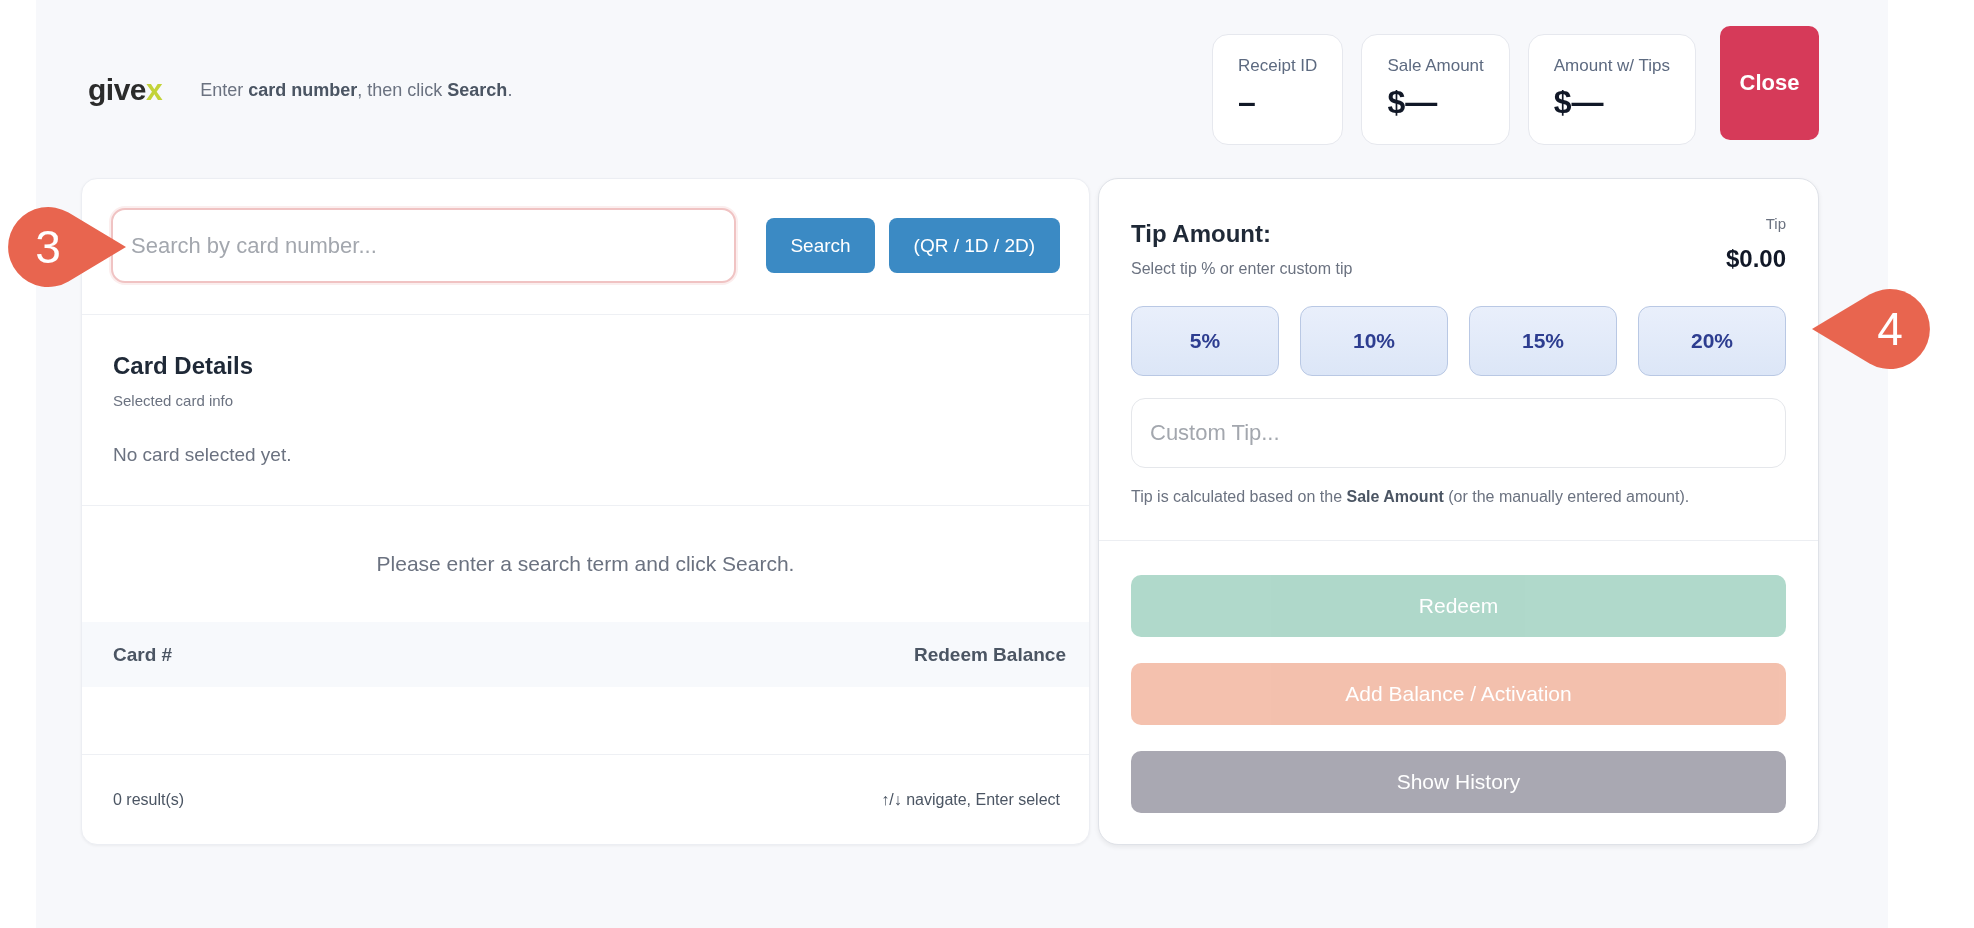 The image size is (1974, 928). I want to click on tip-subtitle: Select tip % or enter custom tip, so click(1242, 269).